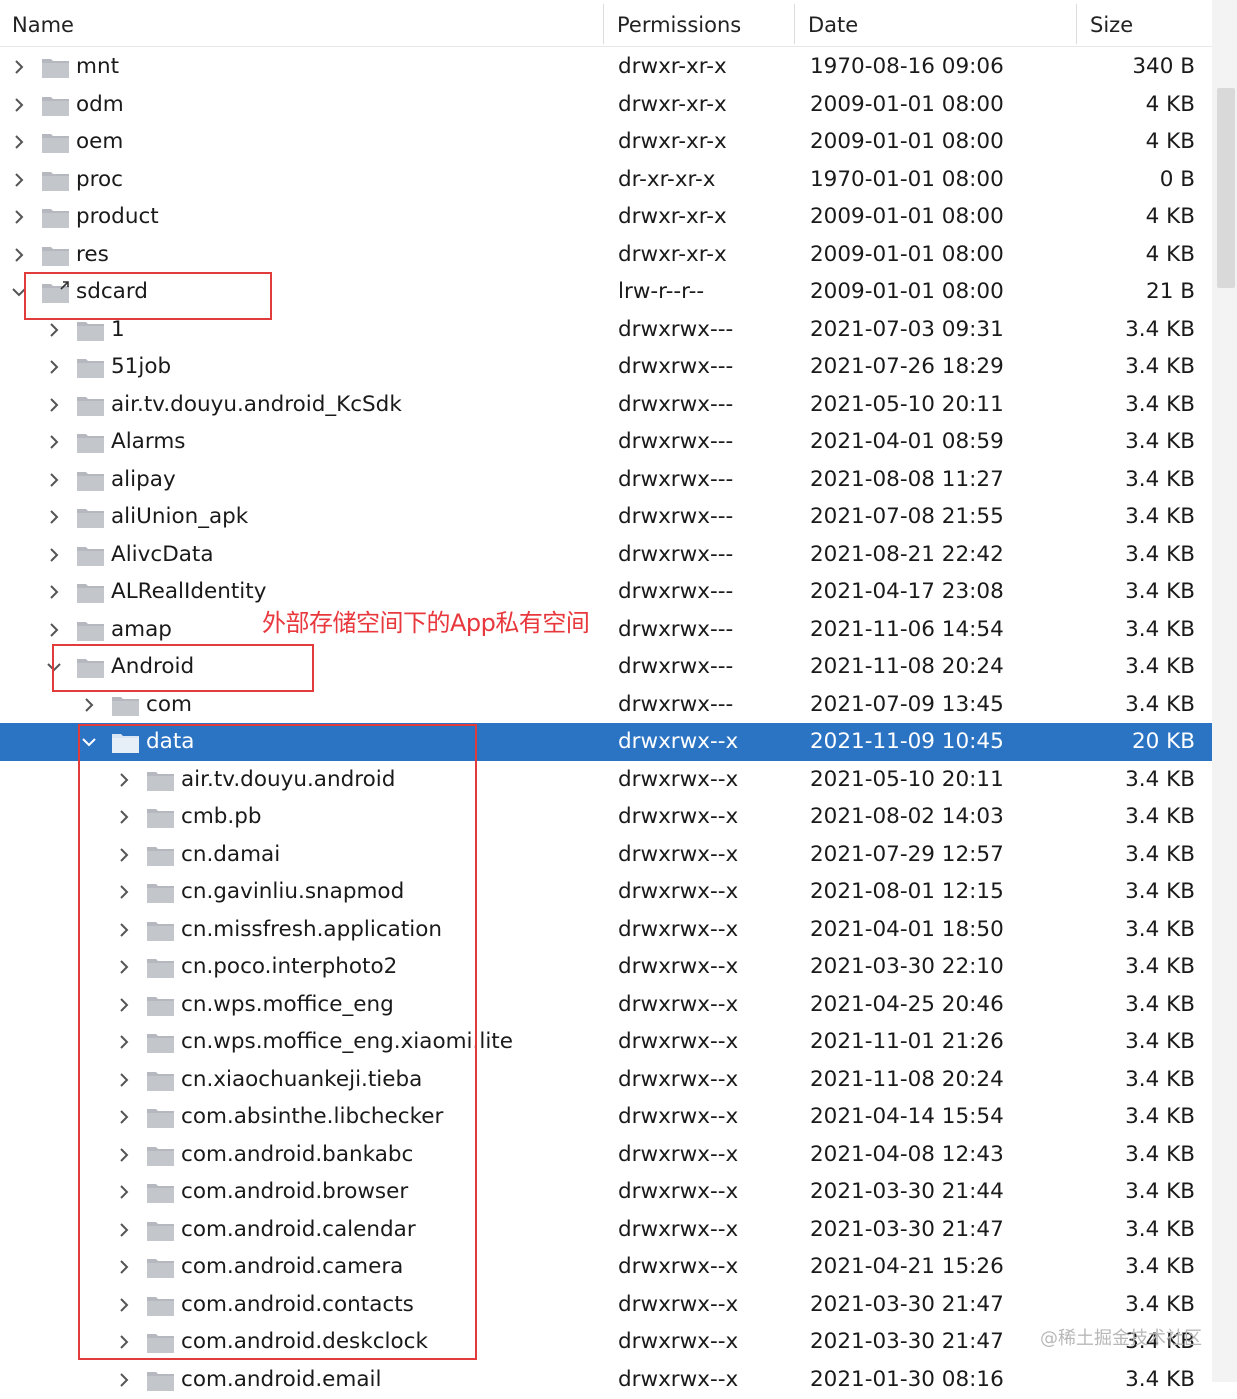 This screenshot has width=1237, height=1399. What do you see at coordinates (907, 104) in the screenshot?
I see `item-date: 2009-01-01 08:00` at bounding box center [907, 104].